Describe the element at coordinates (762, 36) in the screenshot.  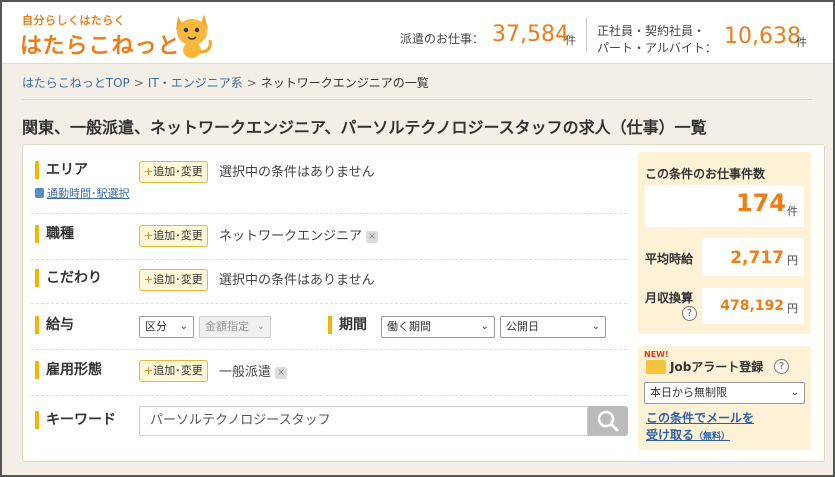
I see `fulltime-jobs-count: 10,638` at that location.